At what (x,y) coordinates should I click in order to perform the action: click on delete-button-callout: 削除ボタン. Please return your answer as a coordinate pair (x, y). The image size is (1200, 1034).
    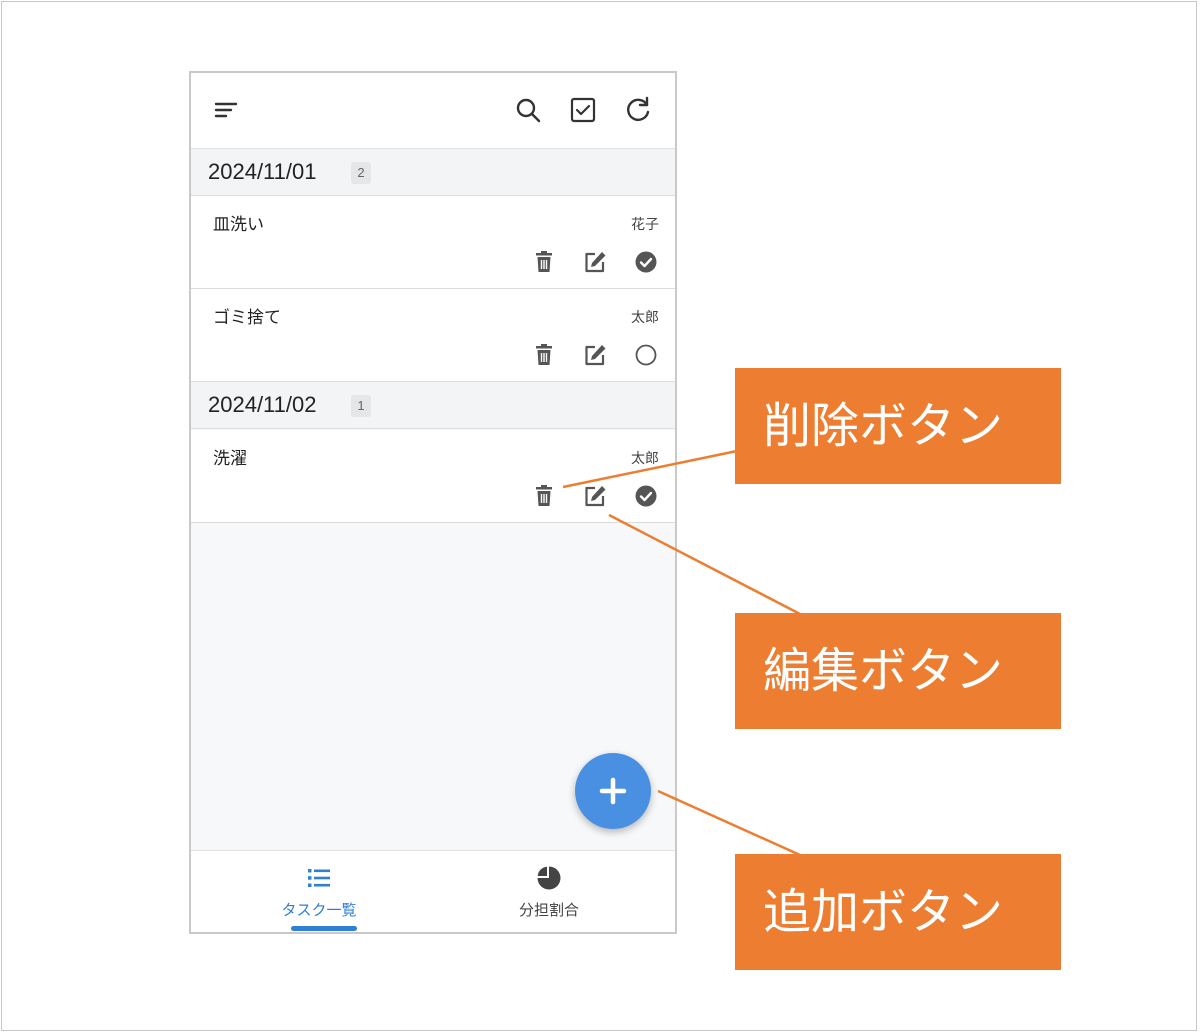
    Looking at the image, I should click on (898, 426).